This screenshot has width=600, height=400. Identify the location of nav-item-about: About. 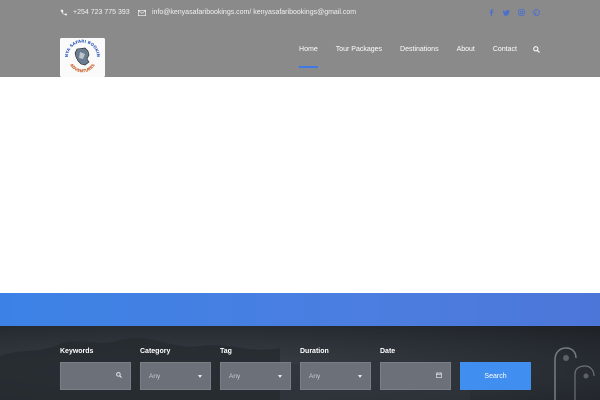
(466, 49).